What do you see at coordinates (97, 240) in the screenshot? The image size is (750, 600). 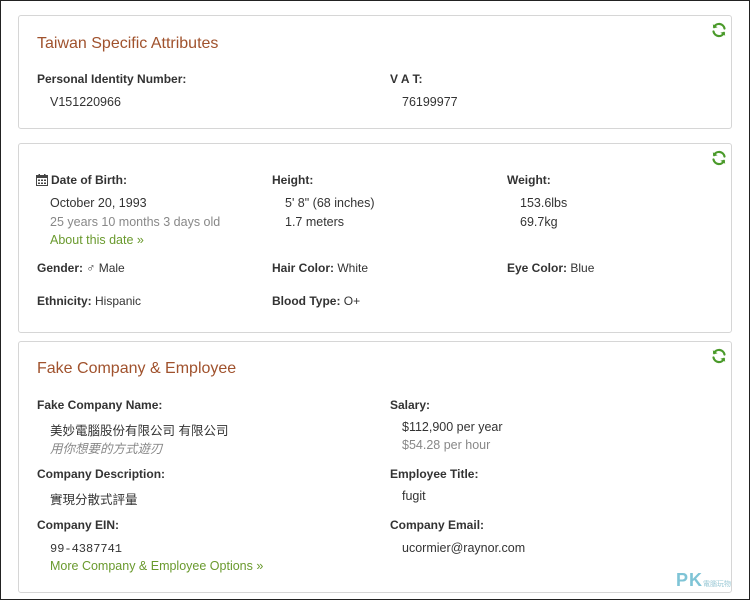 I see `about-date-link: About this date »` at bounding box center [97, 240].